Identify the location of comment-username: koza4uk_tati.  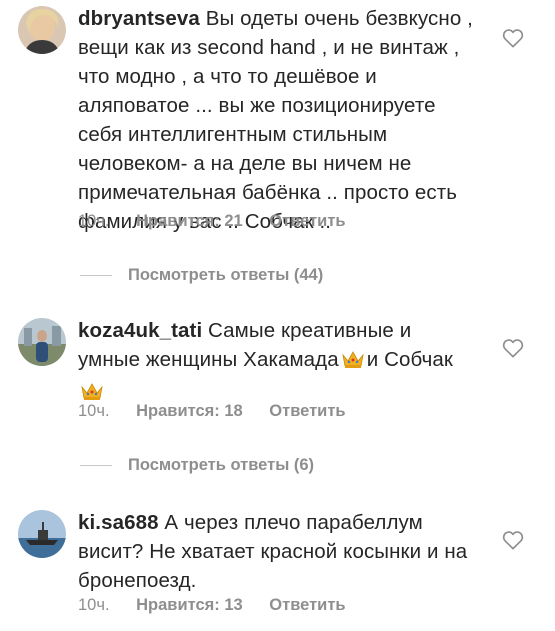
(140, 330).